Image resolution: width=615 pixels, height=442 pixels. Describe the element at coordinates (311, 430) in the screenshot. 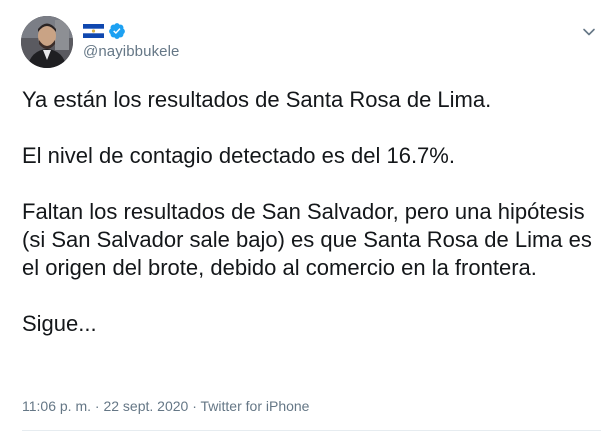

I see `divider` at that location.